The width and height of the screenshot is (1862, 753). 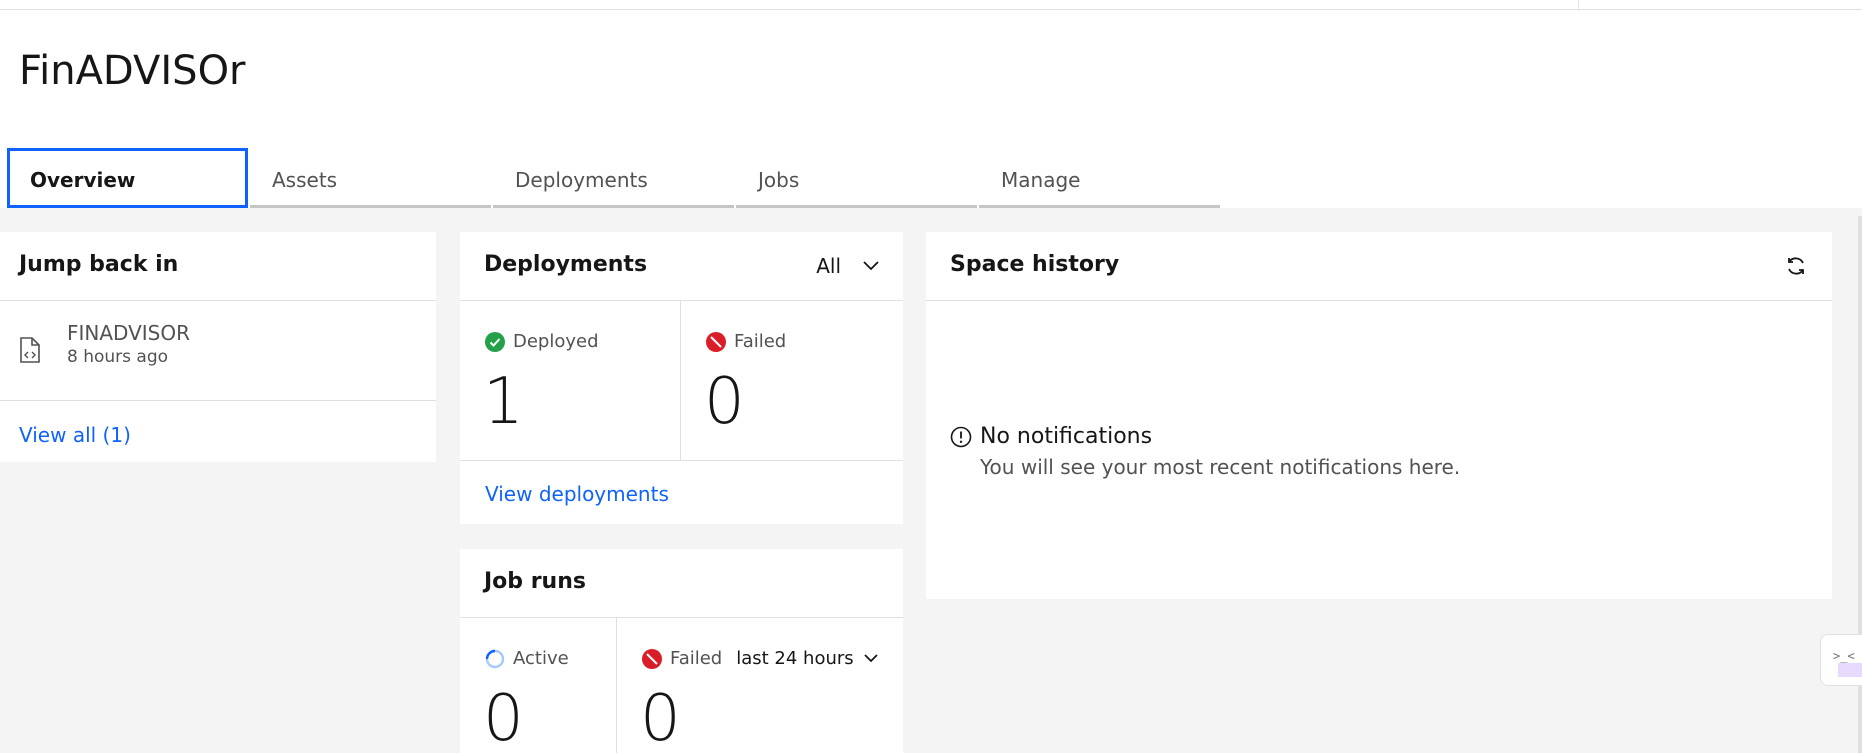 What do you see at coordinates (541, 658) in the screenshot?
I see `active-label: Active` at bounding box center [541, 658].